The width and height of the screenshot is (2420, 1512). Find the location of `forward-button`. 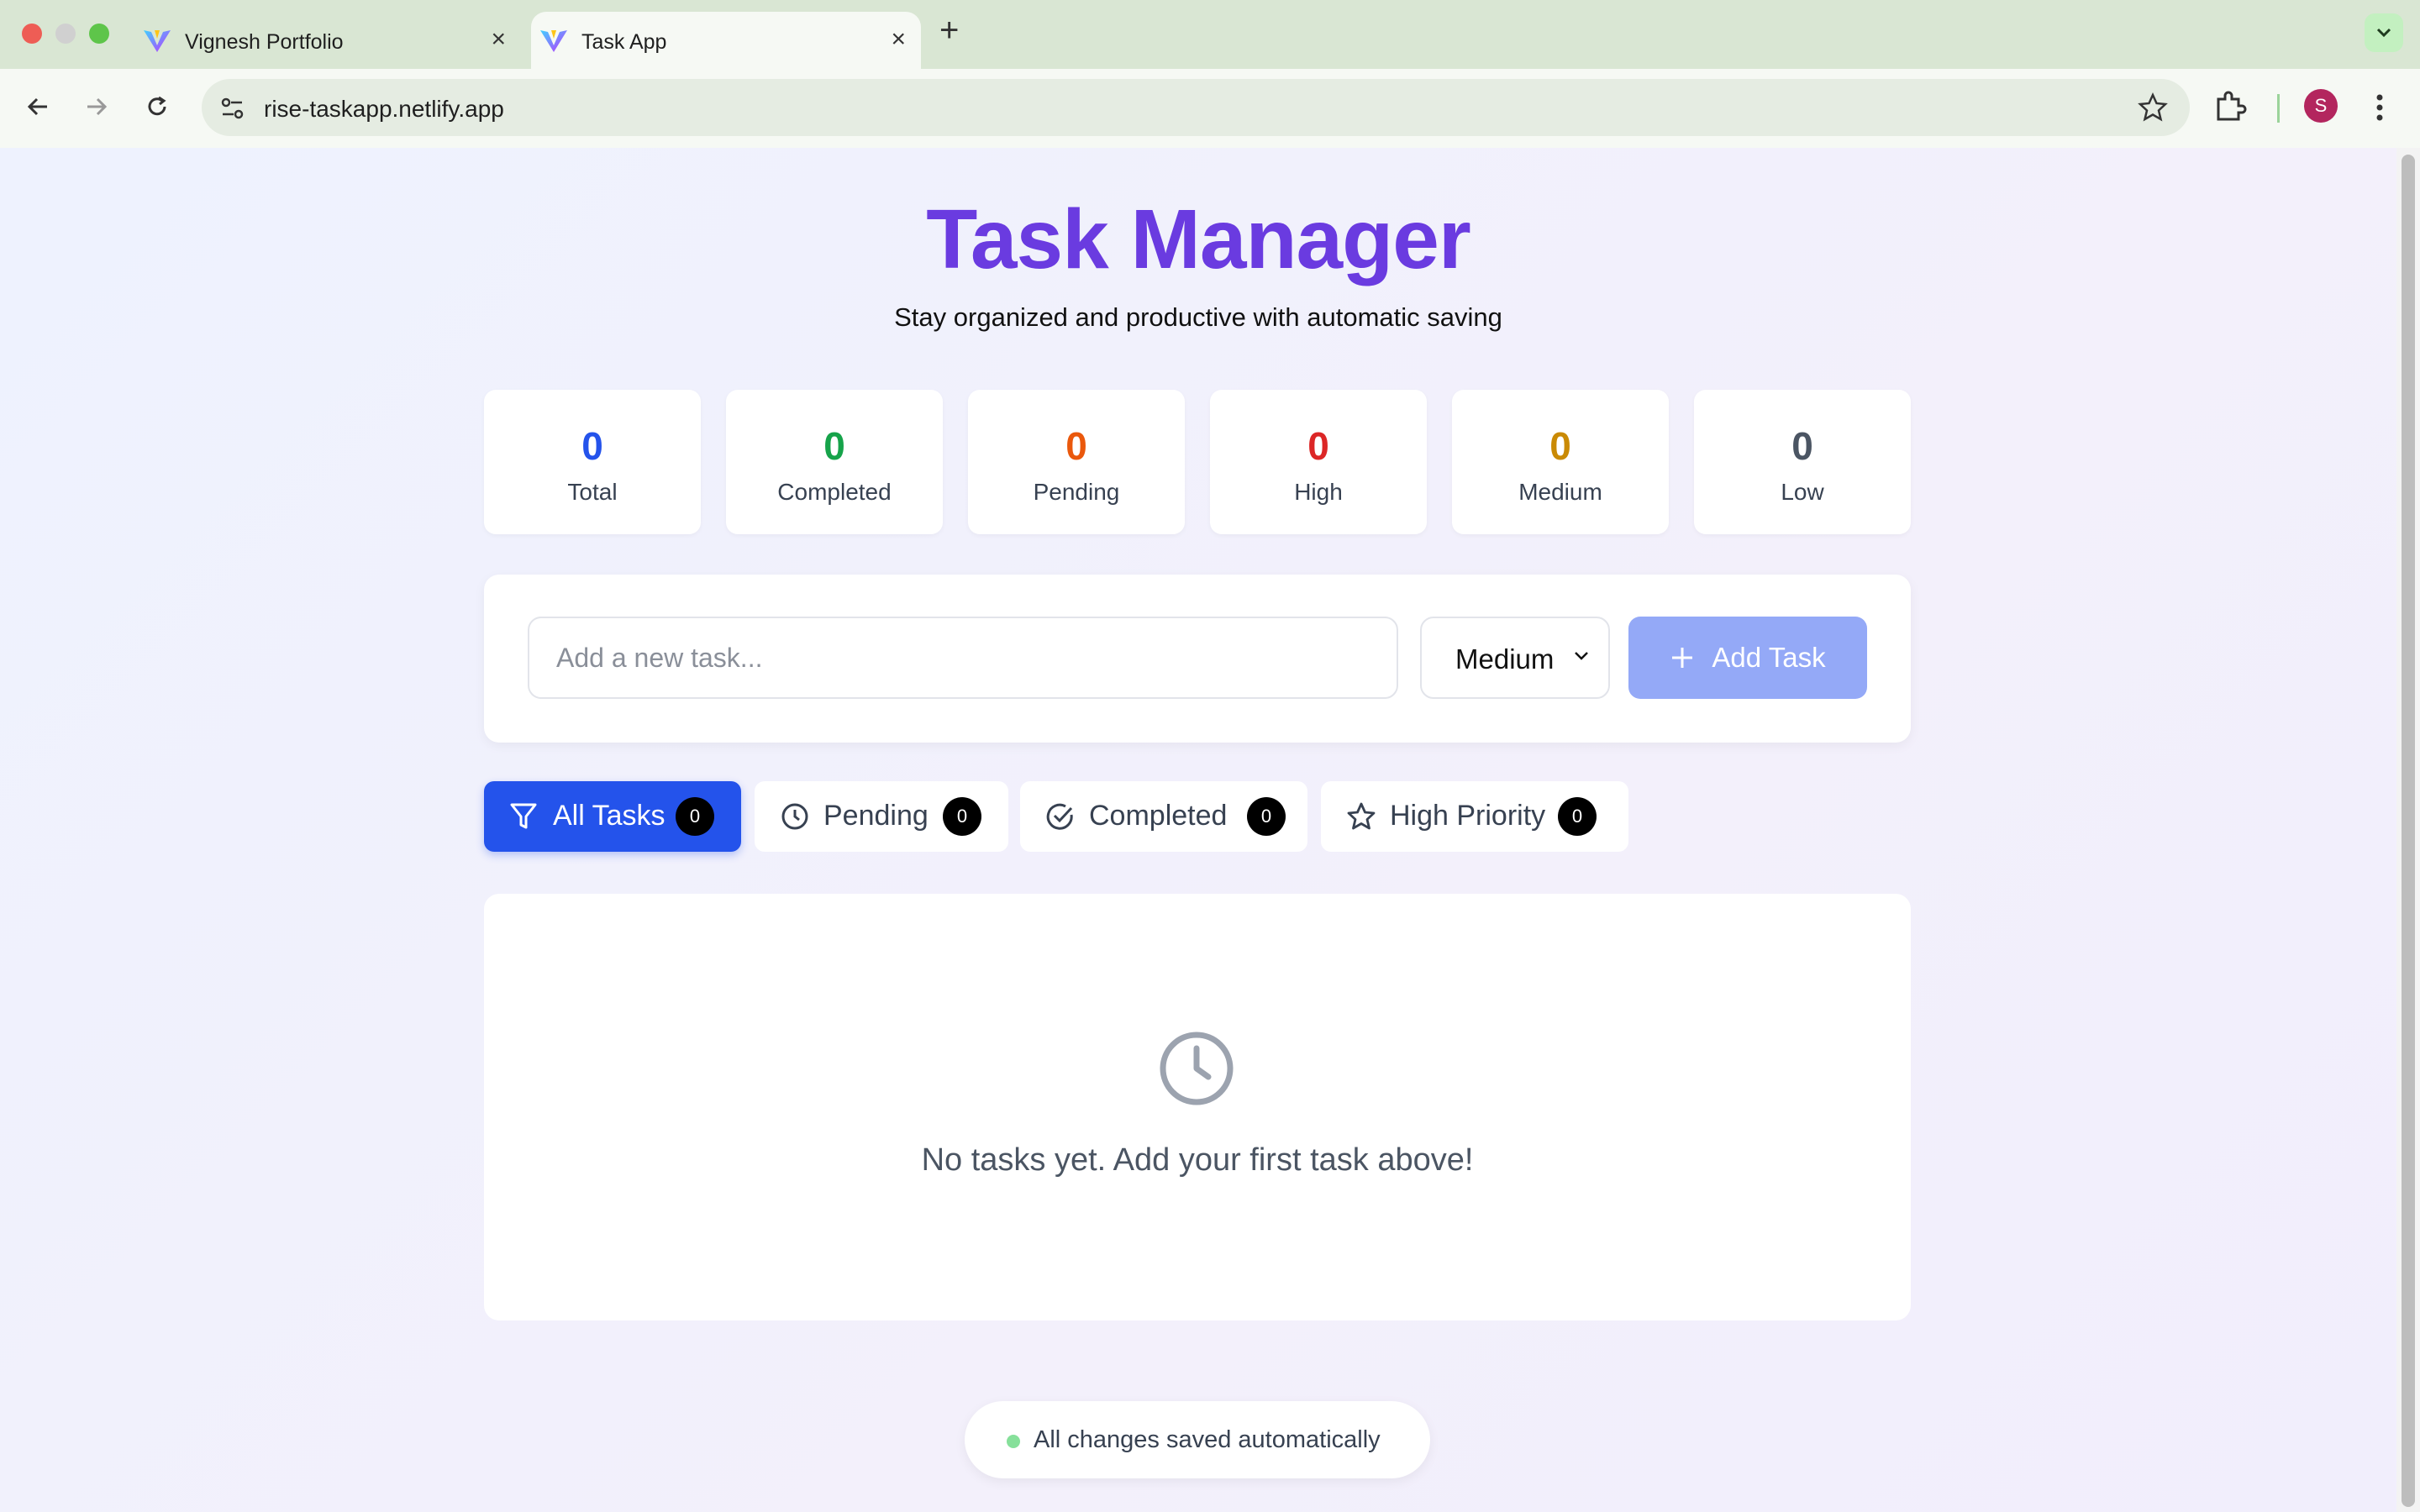

forward-button is located at coordinates (97, 107).